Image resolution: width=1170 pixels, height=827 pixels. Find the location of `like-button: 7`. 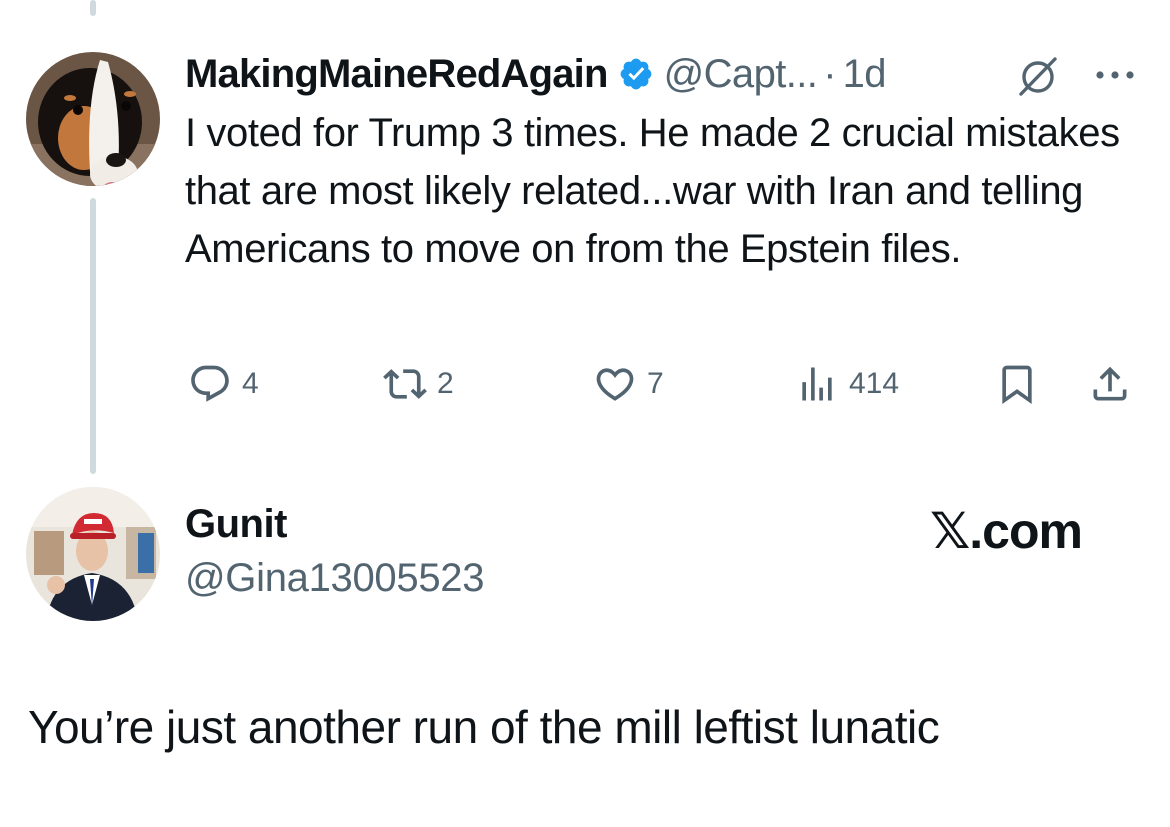

like-button: 7 is located at coordinates (628, 384).